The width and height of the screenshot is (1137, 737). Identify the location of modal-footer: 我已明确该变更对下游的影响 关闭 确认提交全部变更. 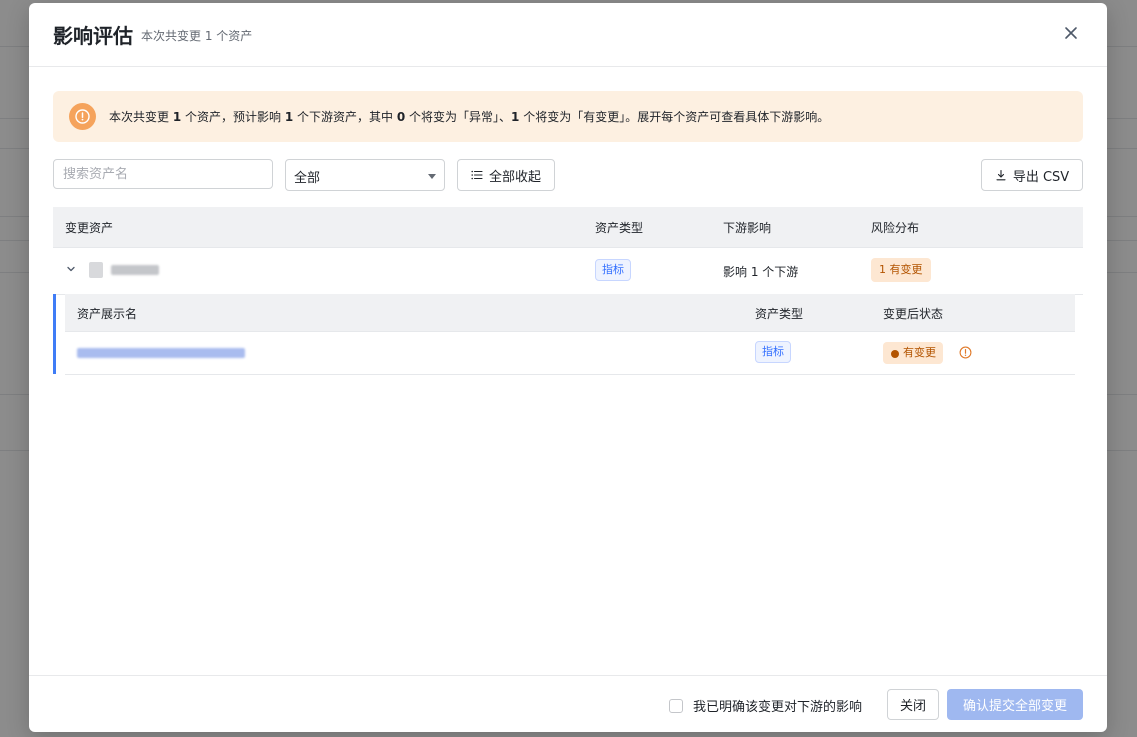
(568, 703).